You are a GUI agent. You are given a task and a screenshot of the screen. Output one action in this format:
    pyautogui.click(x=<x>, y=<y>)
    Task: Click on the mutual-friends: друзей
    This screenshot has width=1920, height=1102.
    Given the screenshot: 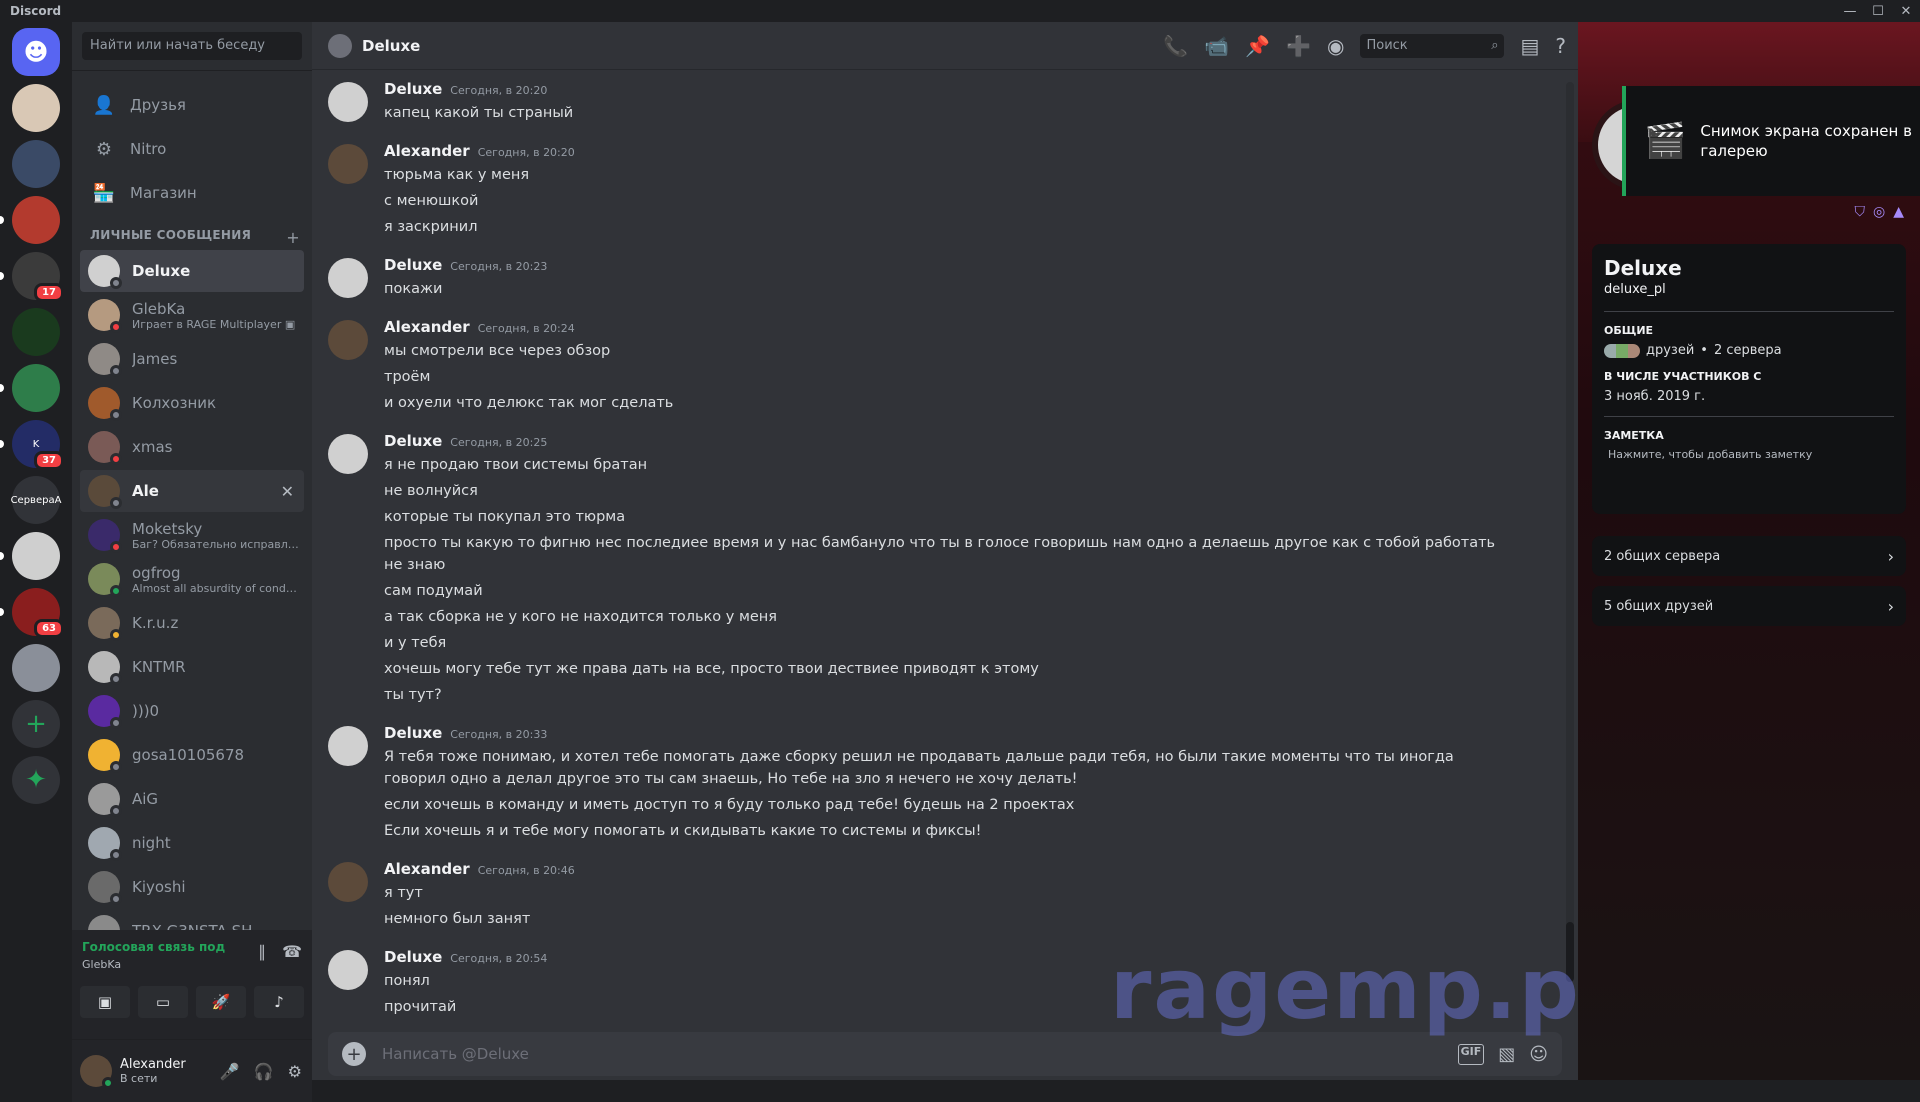 What is the action you would take?
    pyautogui.click(x=1670, y=350)
    